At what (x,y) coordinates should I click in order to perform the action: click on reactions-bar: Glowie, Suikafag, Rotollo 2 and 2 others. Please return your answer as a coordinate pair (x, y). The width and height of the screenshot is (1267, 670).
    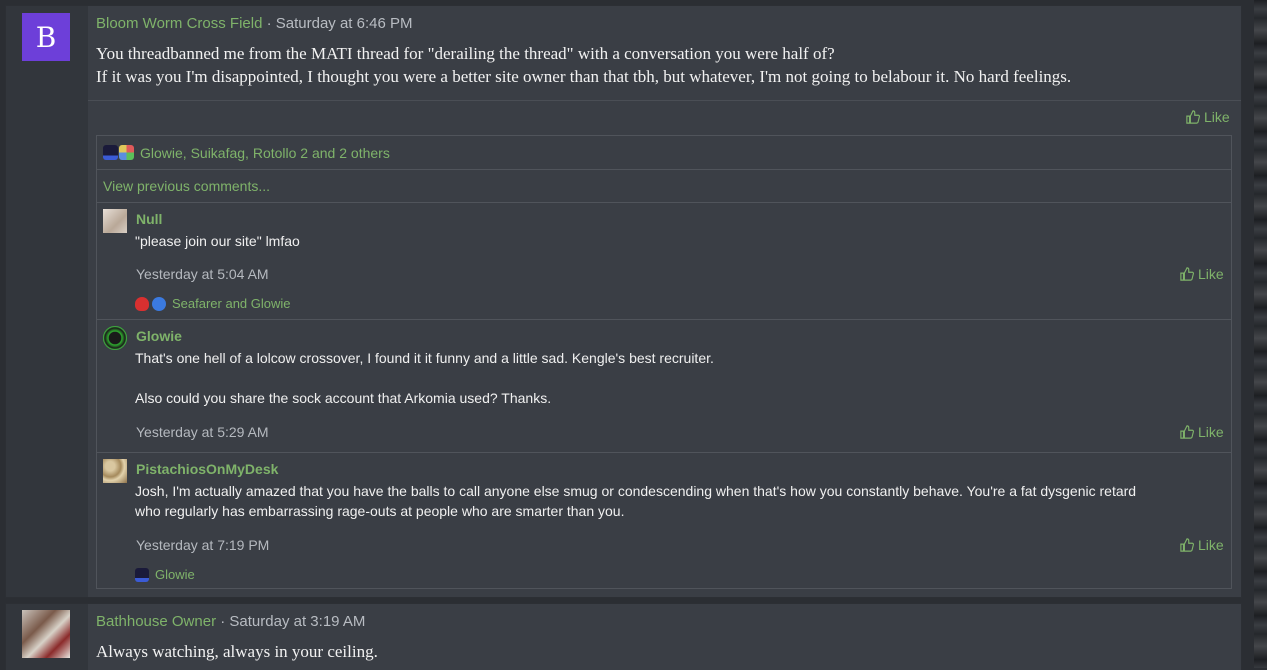
    Looking at the image, I should click on (664, 153).